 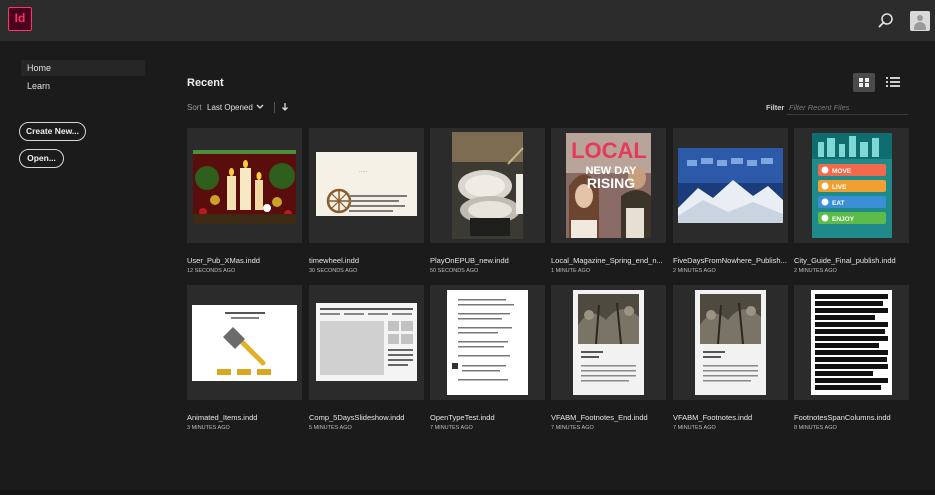 I want to click on magazine-headline-2: RISING, so click(x=611, y=183).